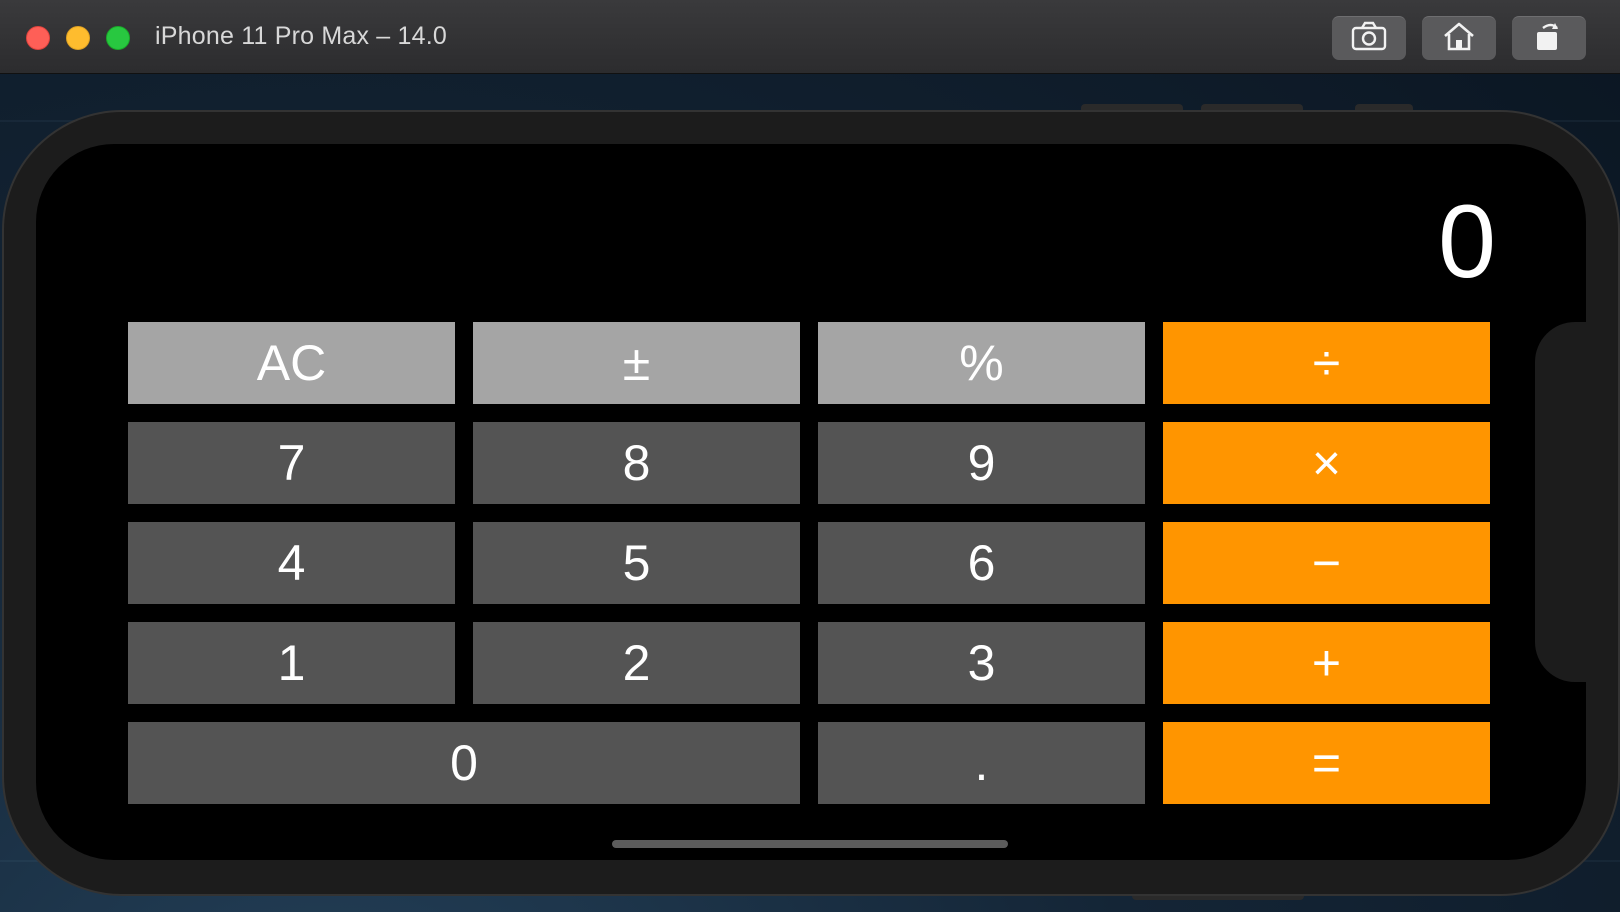 This screenshot has width=1620, height=912. I want to click on home-icon, so click(1459, 38).